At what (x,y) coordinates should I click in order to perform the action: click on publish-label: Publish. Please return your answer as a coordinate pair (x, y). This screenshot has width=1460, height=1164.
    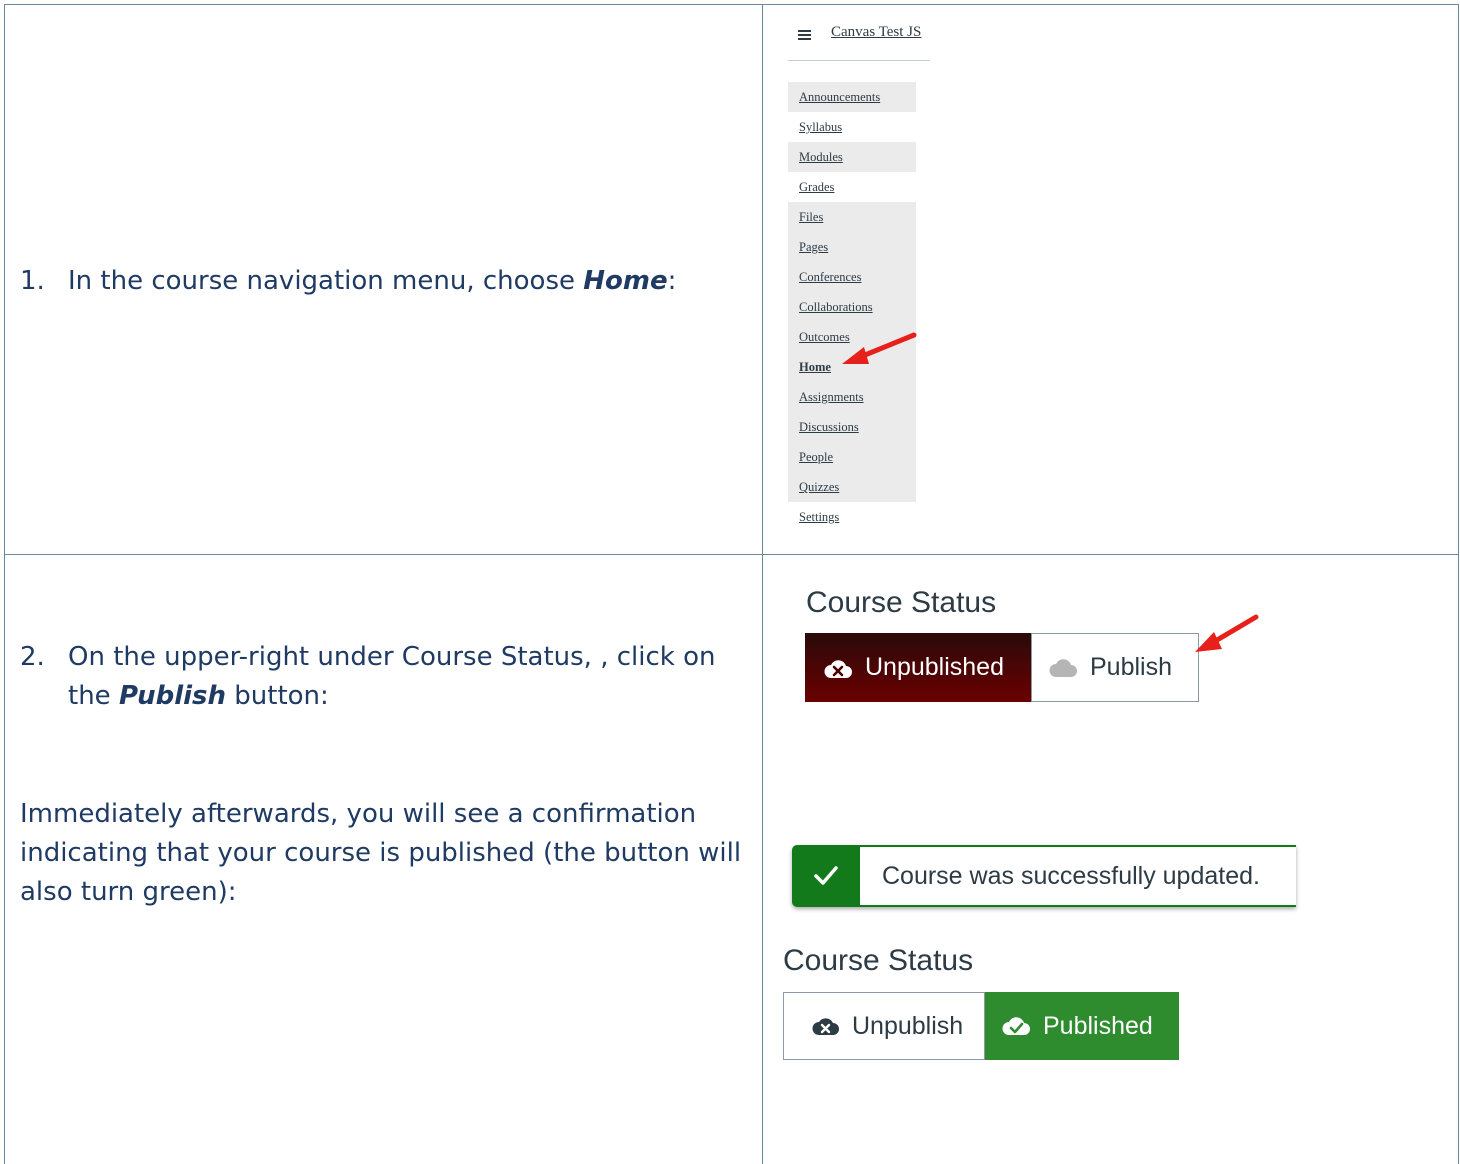
    Looking at the image, I should click on (1131, 667).